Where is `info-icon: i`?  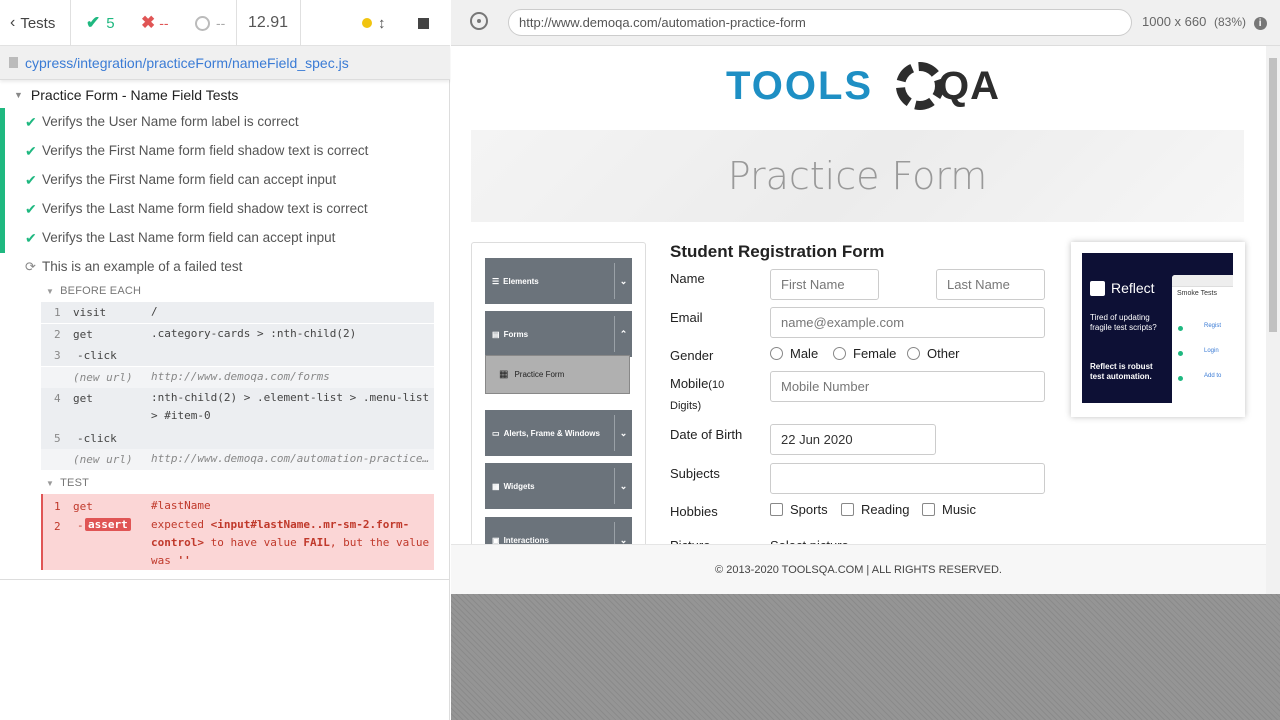 info-icon: i is located at coordinates (1260, 23).